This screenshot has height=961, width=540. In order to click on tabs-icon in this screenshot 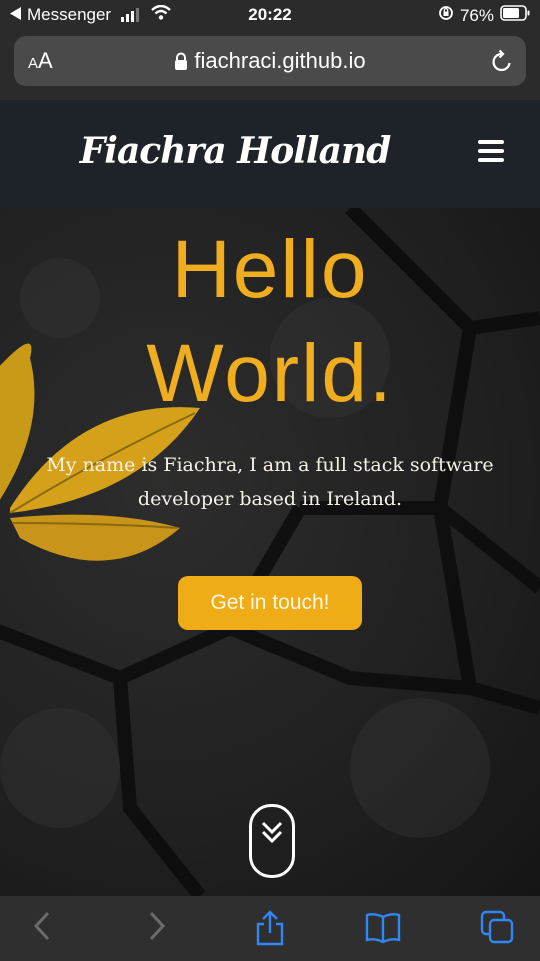, I will do `click(498, 929)`.